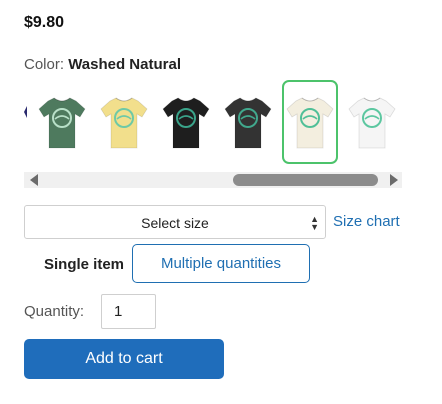 The width and height of the screenshot is (442, 404). I want to click on color-swatch-charcoal, so click(248, 122).